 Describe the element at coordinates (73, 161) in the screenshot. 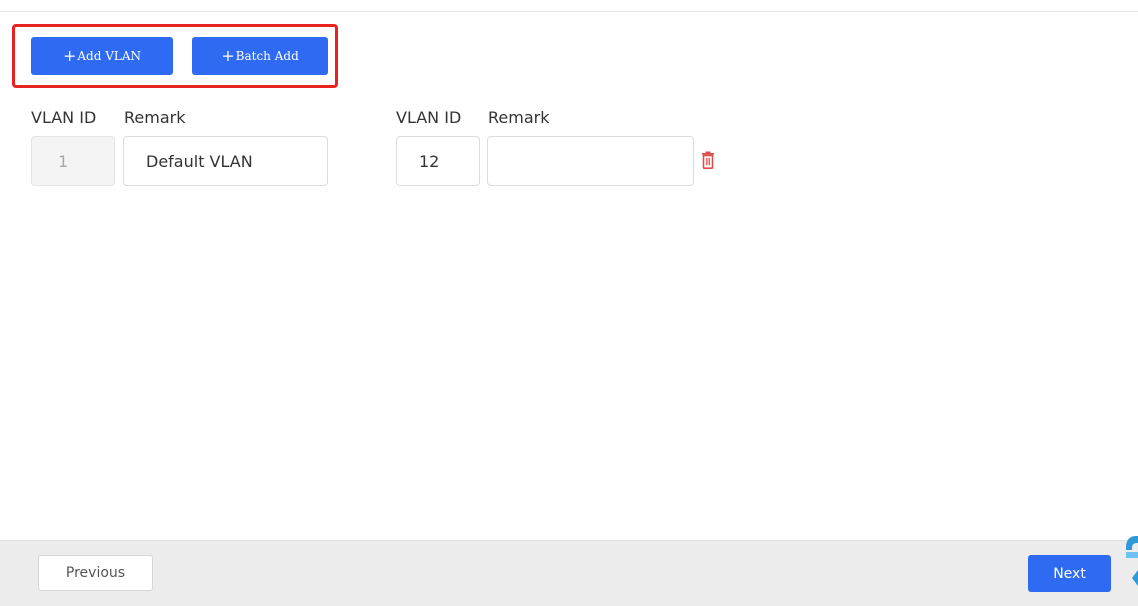

I see `vlan-id-input: 1` at that location.